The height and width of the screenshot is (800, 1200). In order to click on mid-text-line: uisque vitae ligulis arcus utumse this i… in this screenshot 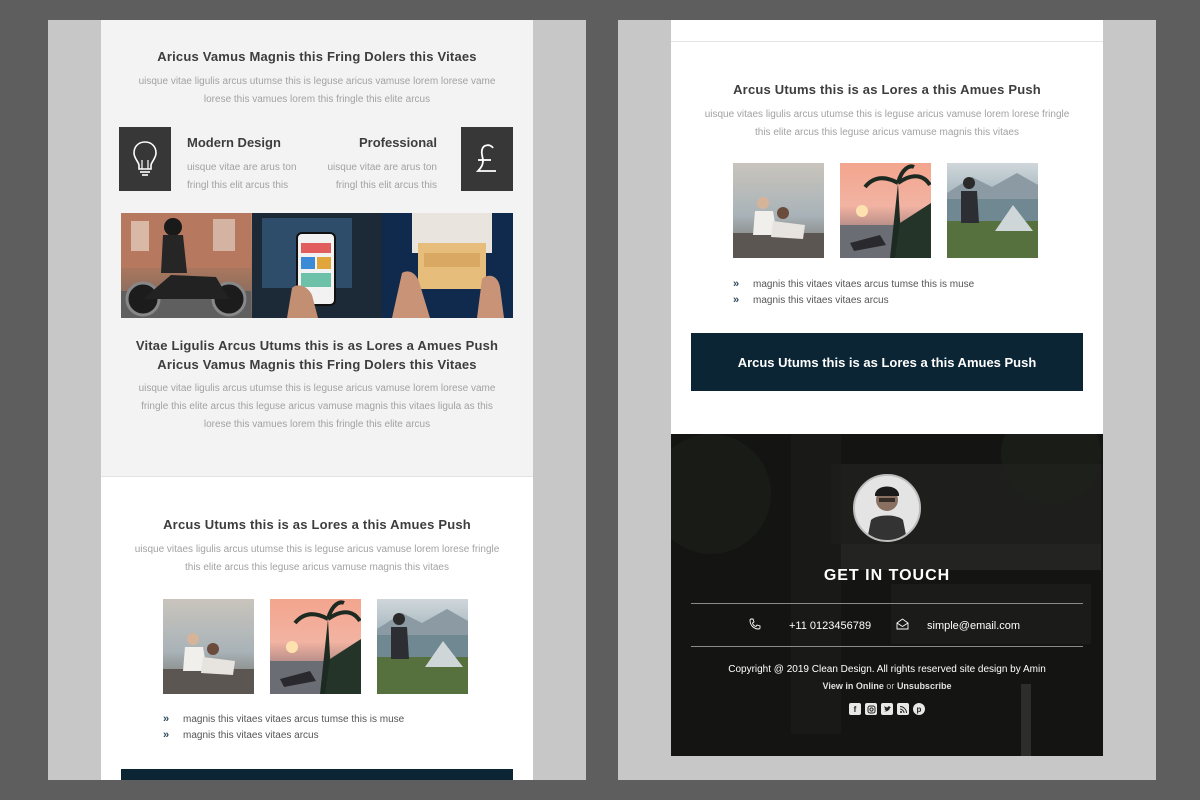, I will do `click(317, 388)`.